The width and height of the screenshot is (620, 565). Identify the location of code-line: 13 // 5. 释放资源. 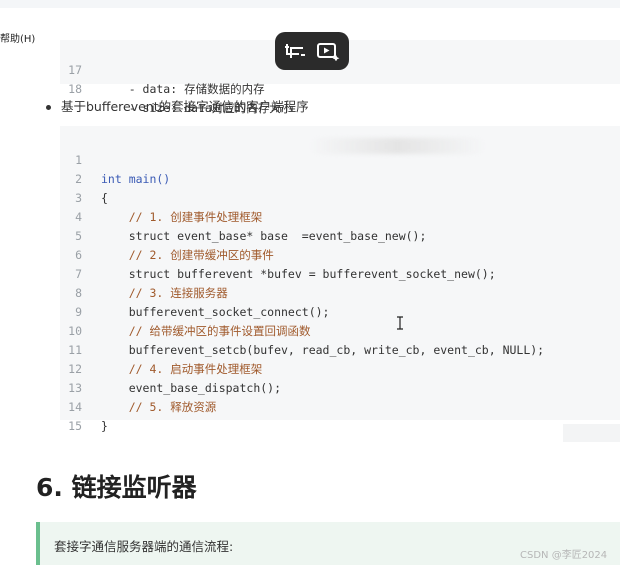
(138, 387).